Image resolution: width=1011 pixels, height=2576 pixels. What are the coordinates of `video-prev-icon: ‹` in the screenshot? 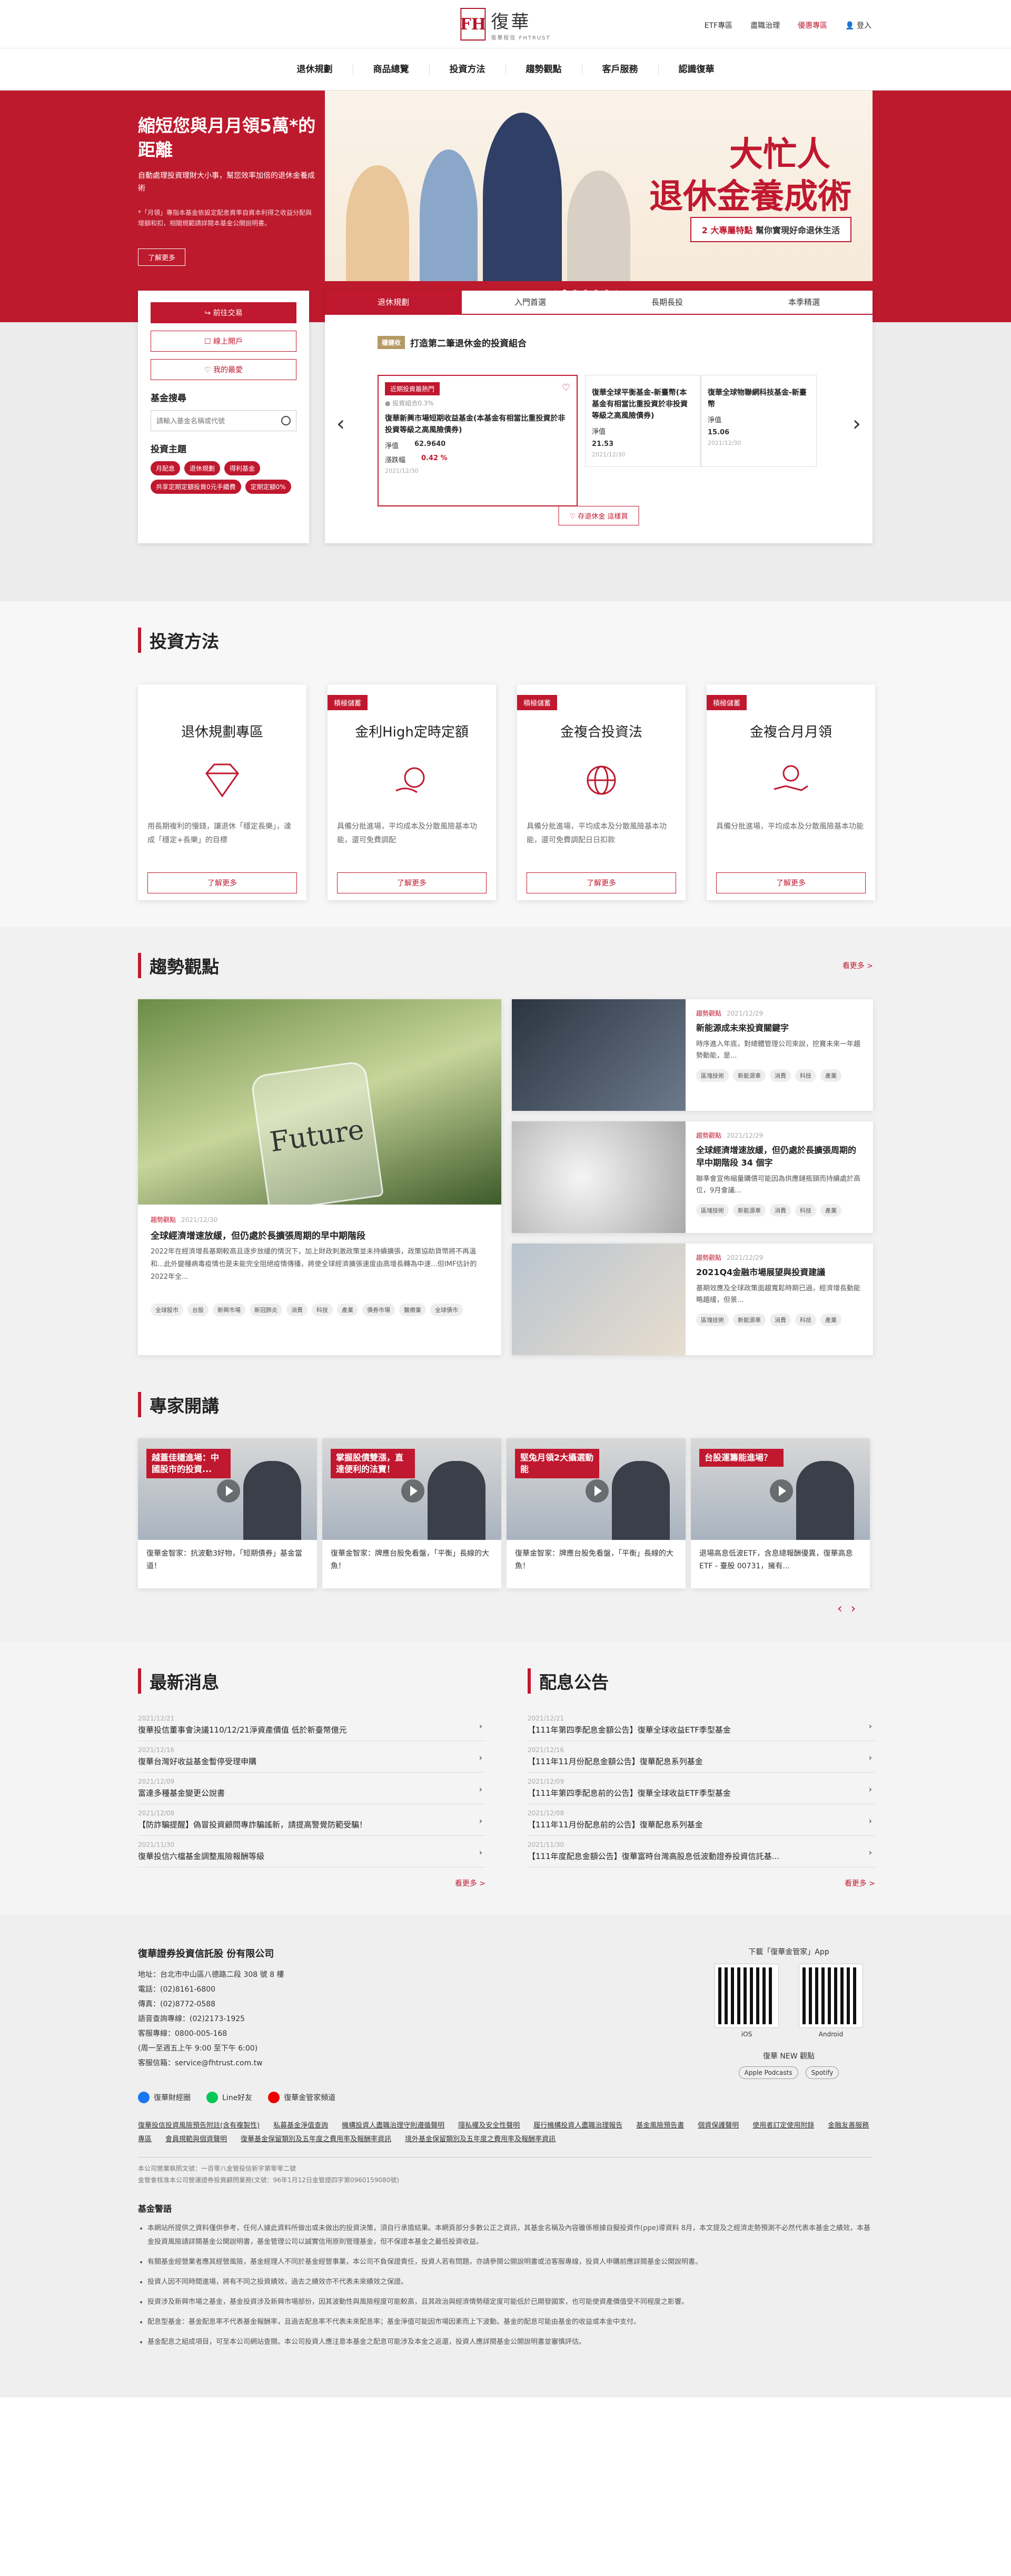 It's located at (840, 1608).